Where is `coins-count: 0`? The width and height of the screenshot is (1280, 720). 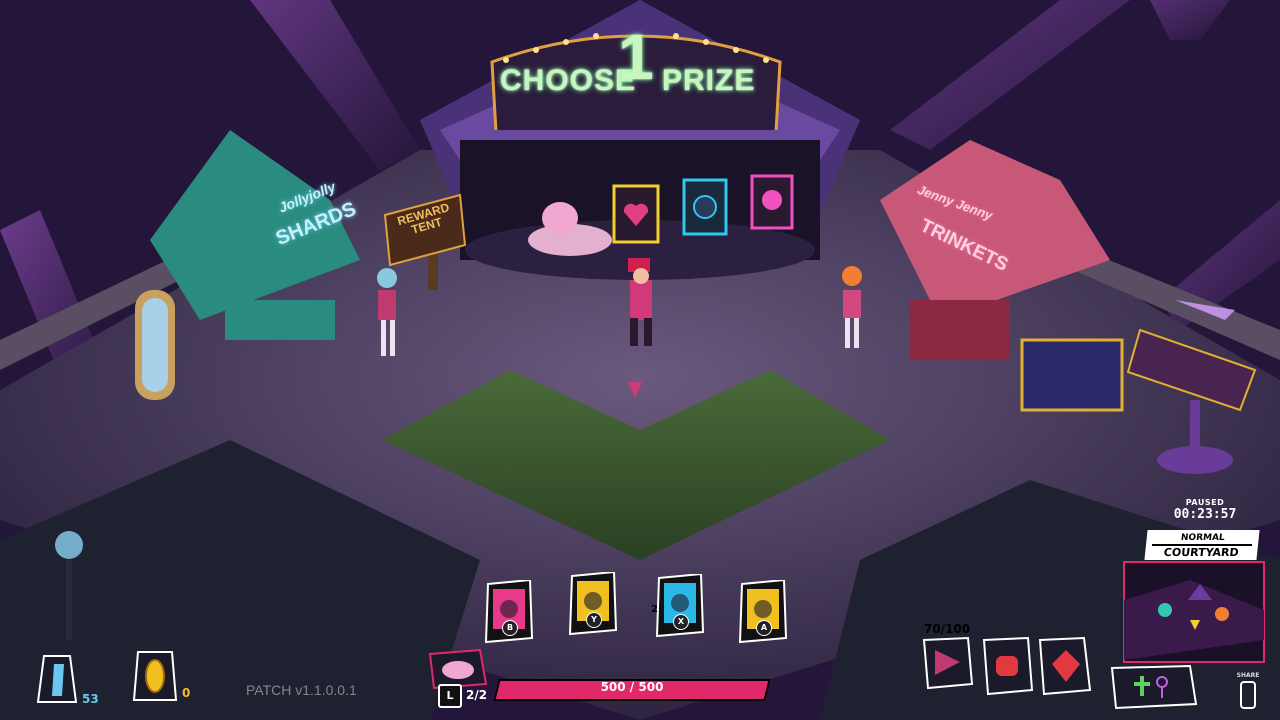
coins-count: 0 is located at coordinates (186, 693).